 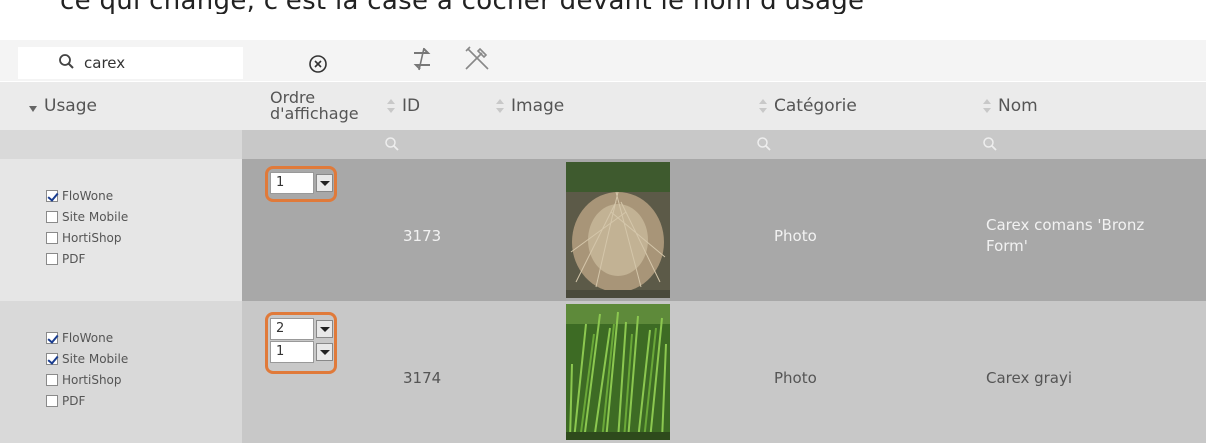 What do you see at coordinates (70, 106) in the screenshot?
I see `column-usage-label: Usage` at bounding box center [70, 106].